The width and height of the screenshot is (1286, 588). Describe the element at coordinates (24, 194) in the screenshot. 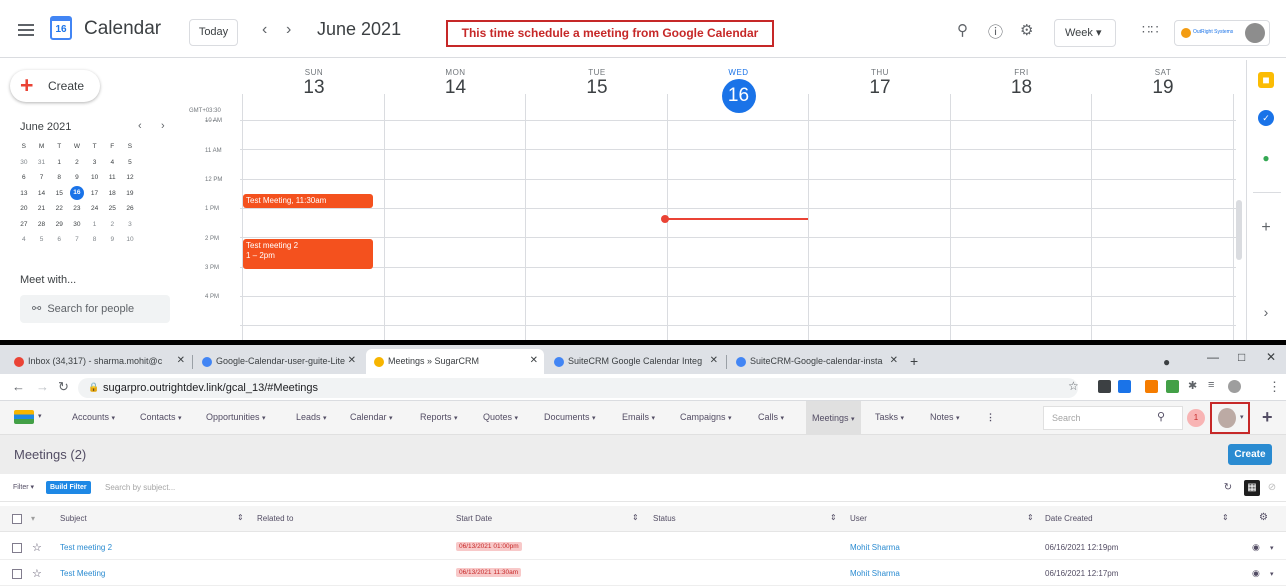

I see `mini-day: 13` at that location.